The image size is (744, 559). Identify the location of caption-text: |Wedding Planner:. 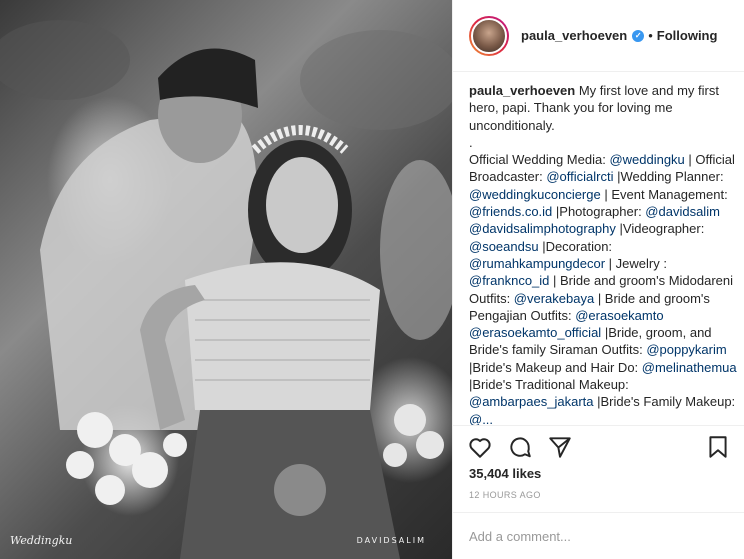
(668, 177).